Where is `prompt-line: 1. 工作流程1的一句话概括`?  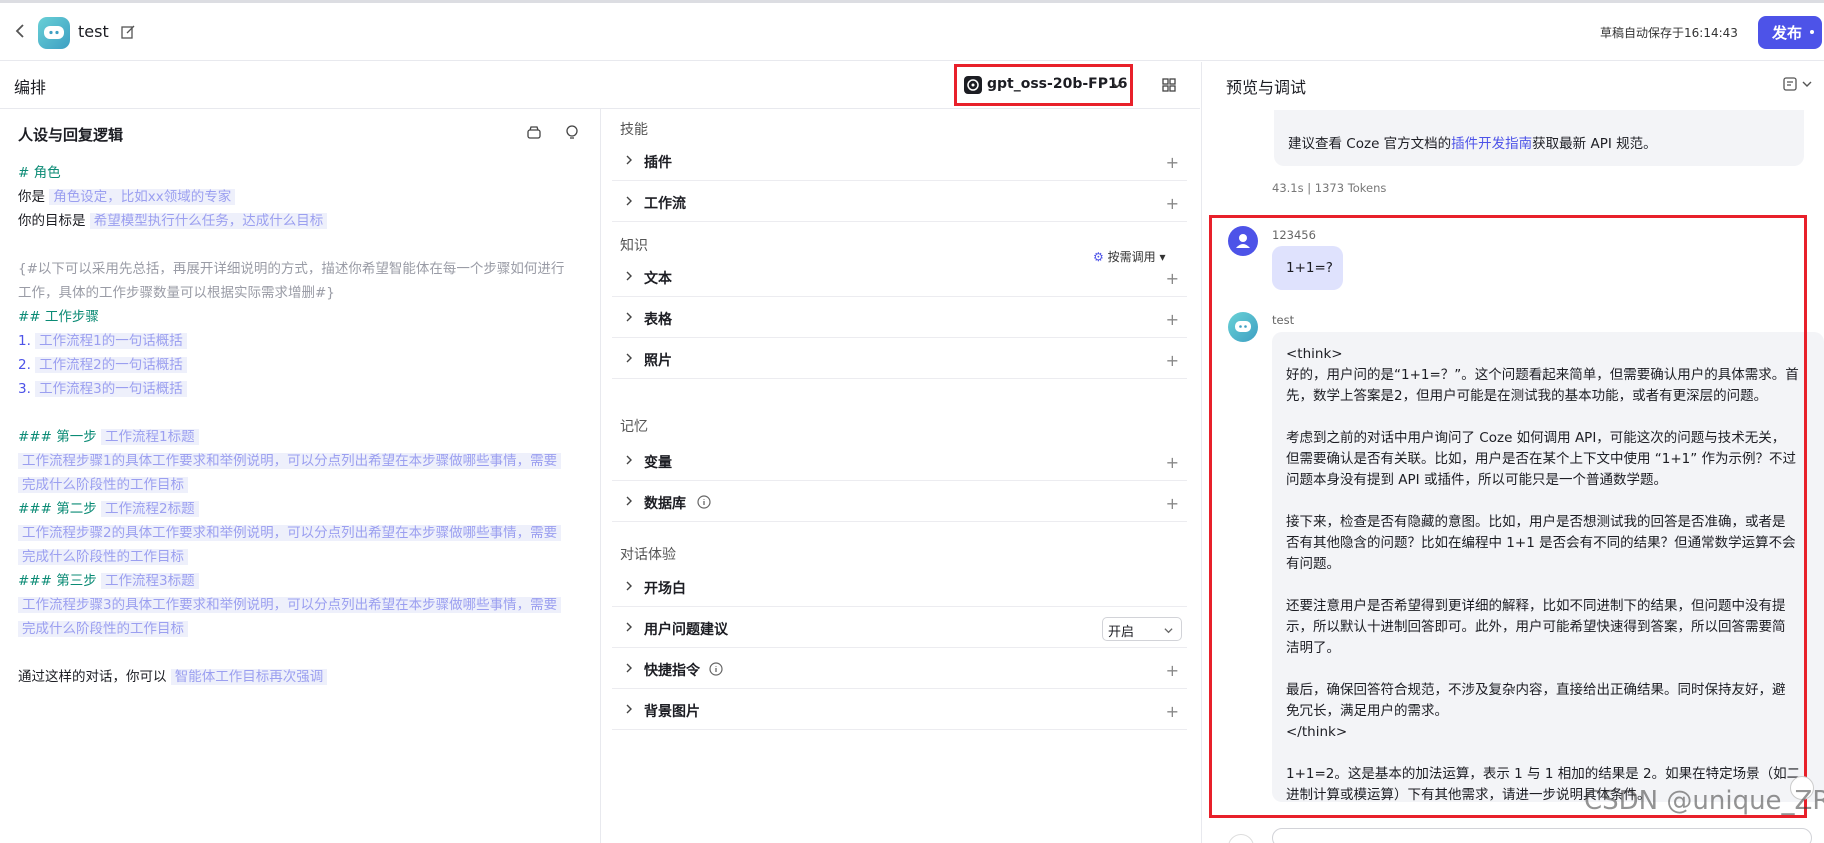 prompt-line: 1. 工作流程1的一句话概括 is located at coordinates (298, 341).